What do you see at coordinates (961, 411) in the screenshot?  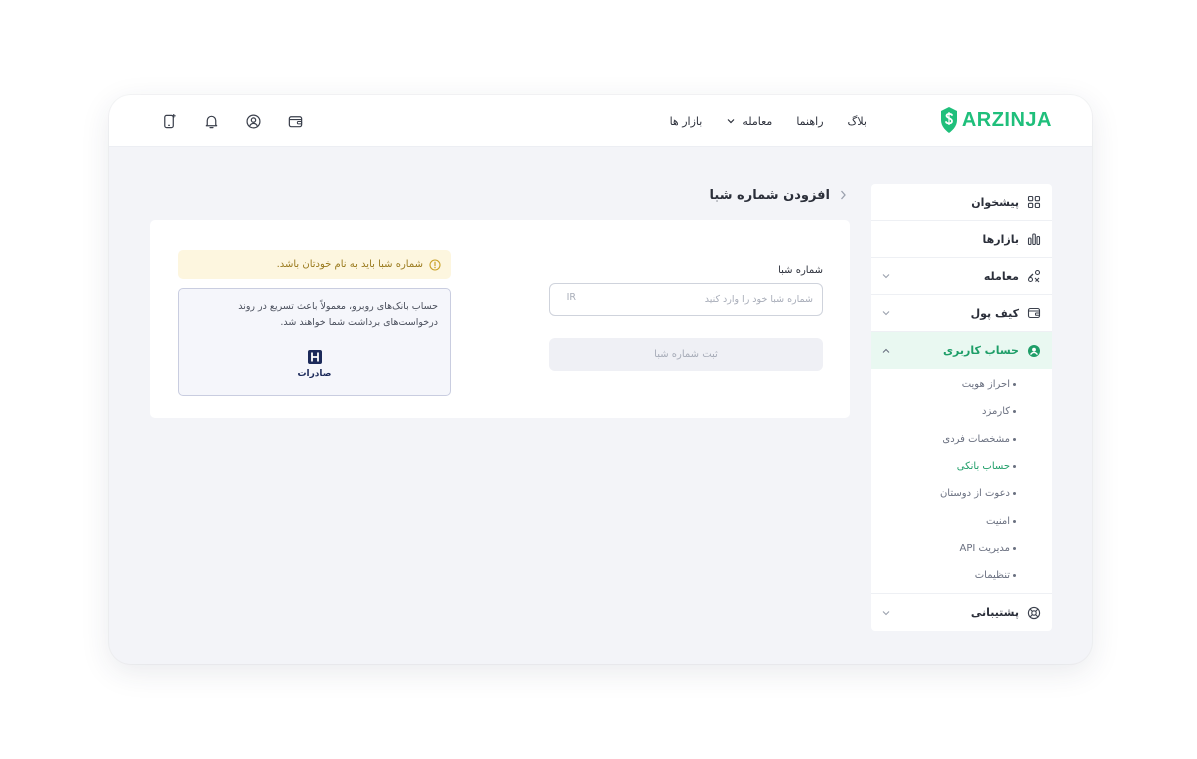 I see `submenu-item-fees: کارمزد` at bounding box center [961, 411].